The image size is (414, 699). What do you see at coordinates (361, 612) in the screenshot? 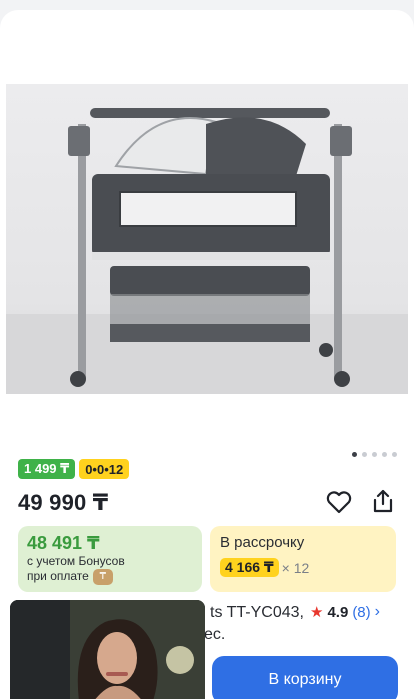
I see `review-count: (8)` at bounding box center [361, 612].